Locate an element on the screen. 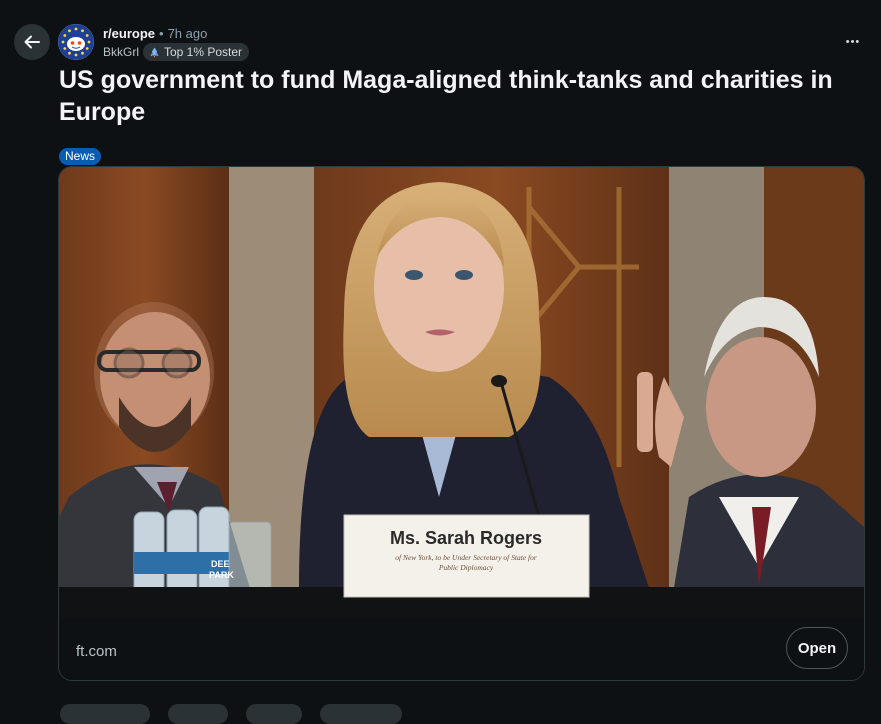 This screenshot has height=724, width=881. author-flair-label: Top 1% Poster is located at coordinates (203, 52).